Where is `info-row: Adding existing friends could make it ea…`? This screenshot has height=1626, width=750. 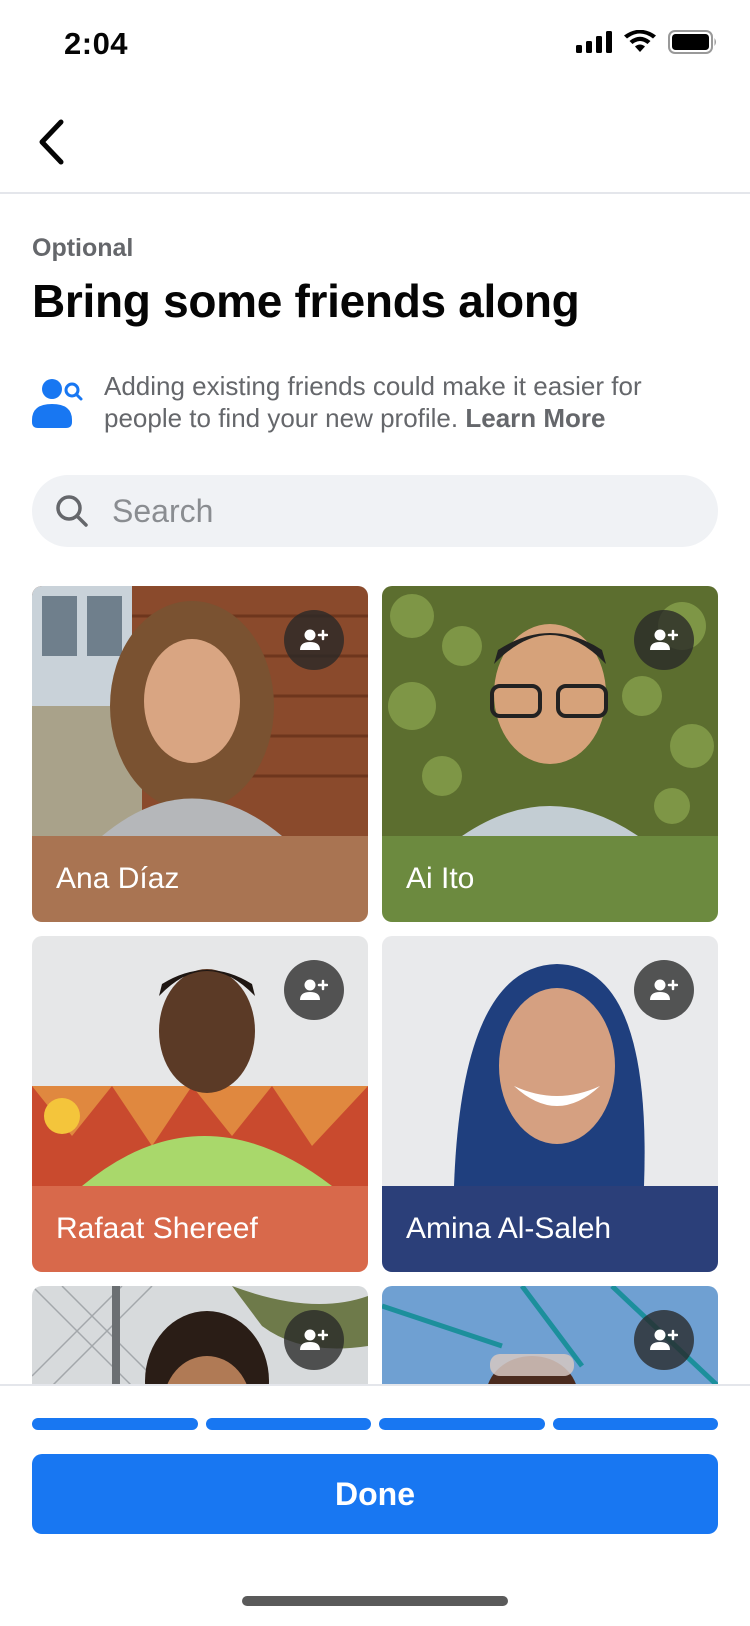 info-row: Adding existing friends could make it ea… is located at coordinates (377, 405).